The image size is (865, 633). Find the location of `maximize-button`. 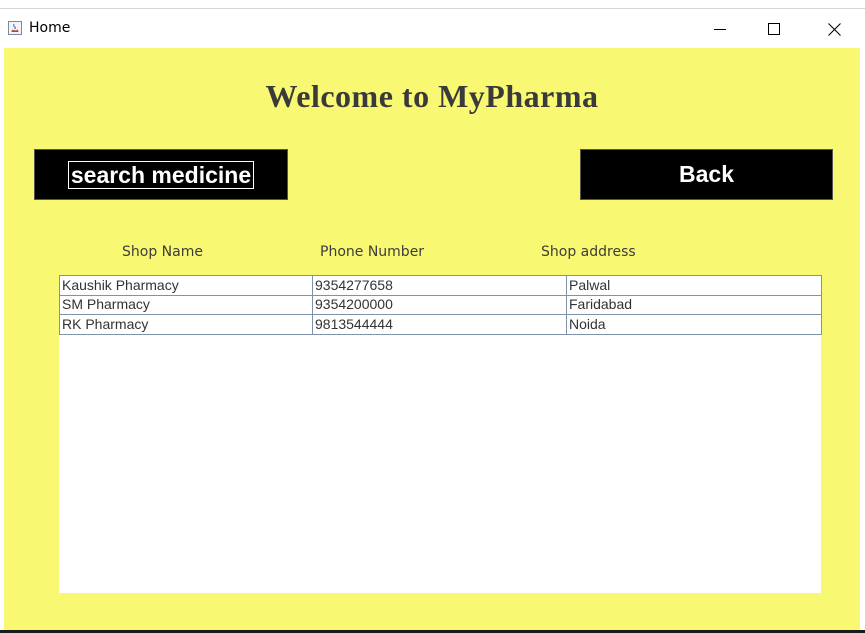

maximize-button is located at coordinates (774, 29).